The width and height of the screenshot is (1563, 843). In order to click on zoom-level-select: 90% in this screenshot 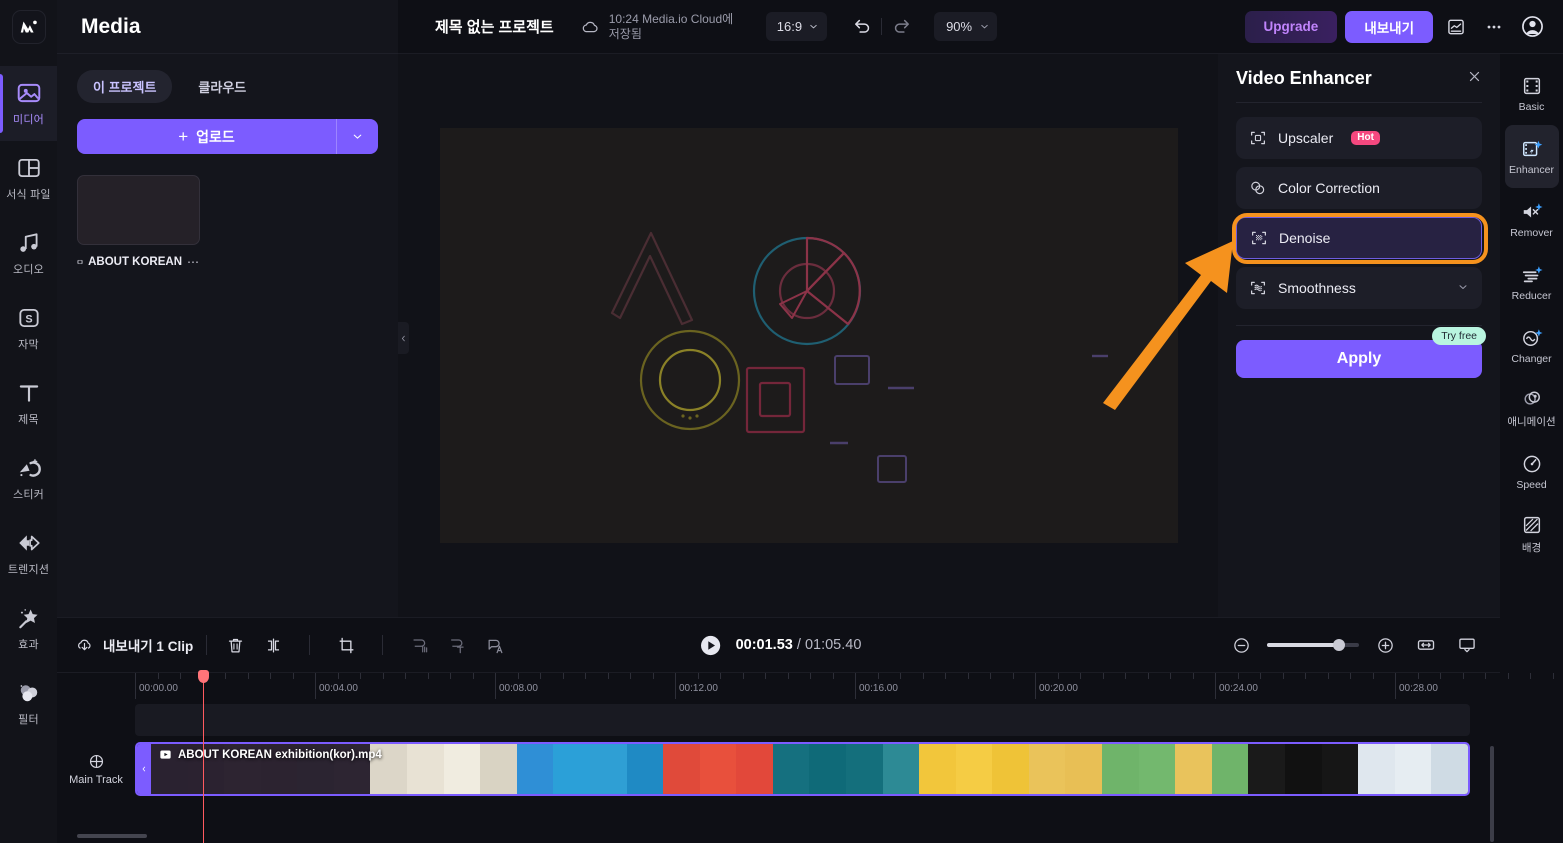, I will do `click(966, 26)`.